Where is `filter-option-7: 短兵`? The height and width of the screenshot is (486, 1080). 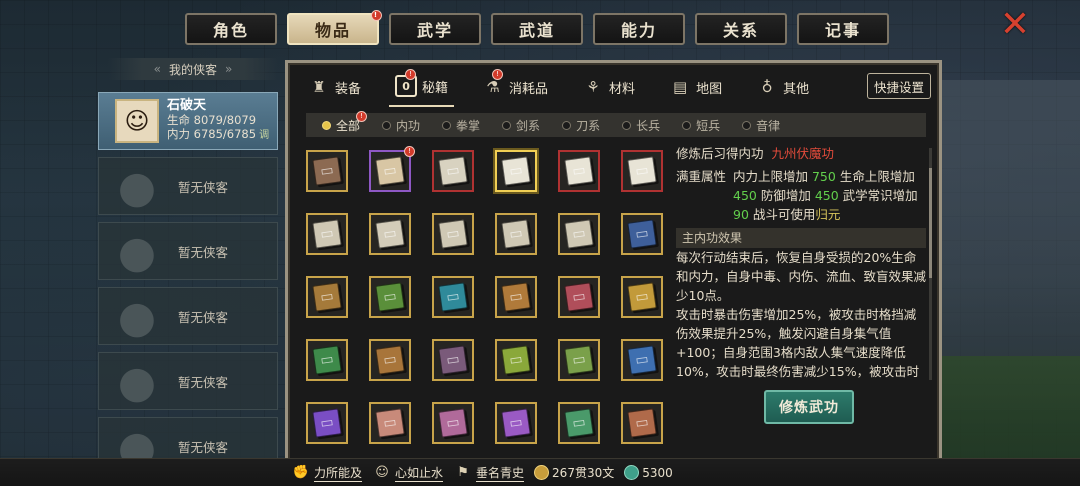 filter-option-7: 短兵 is located at coordinates (701, 125).